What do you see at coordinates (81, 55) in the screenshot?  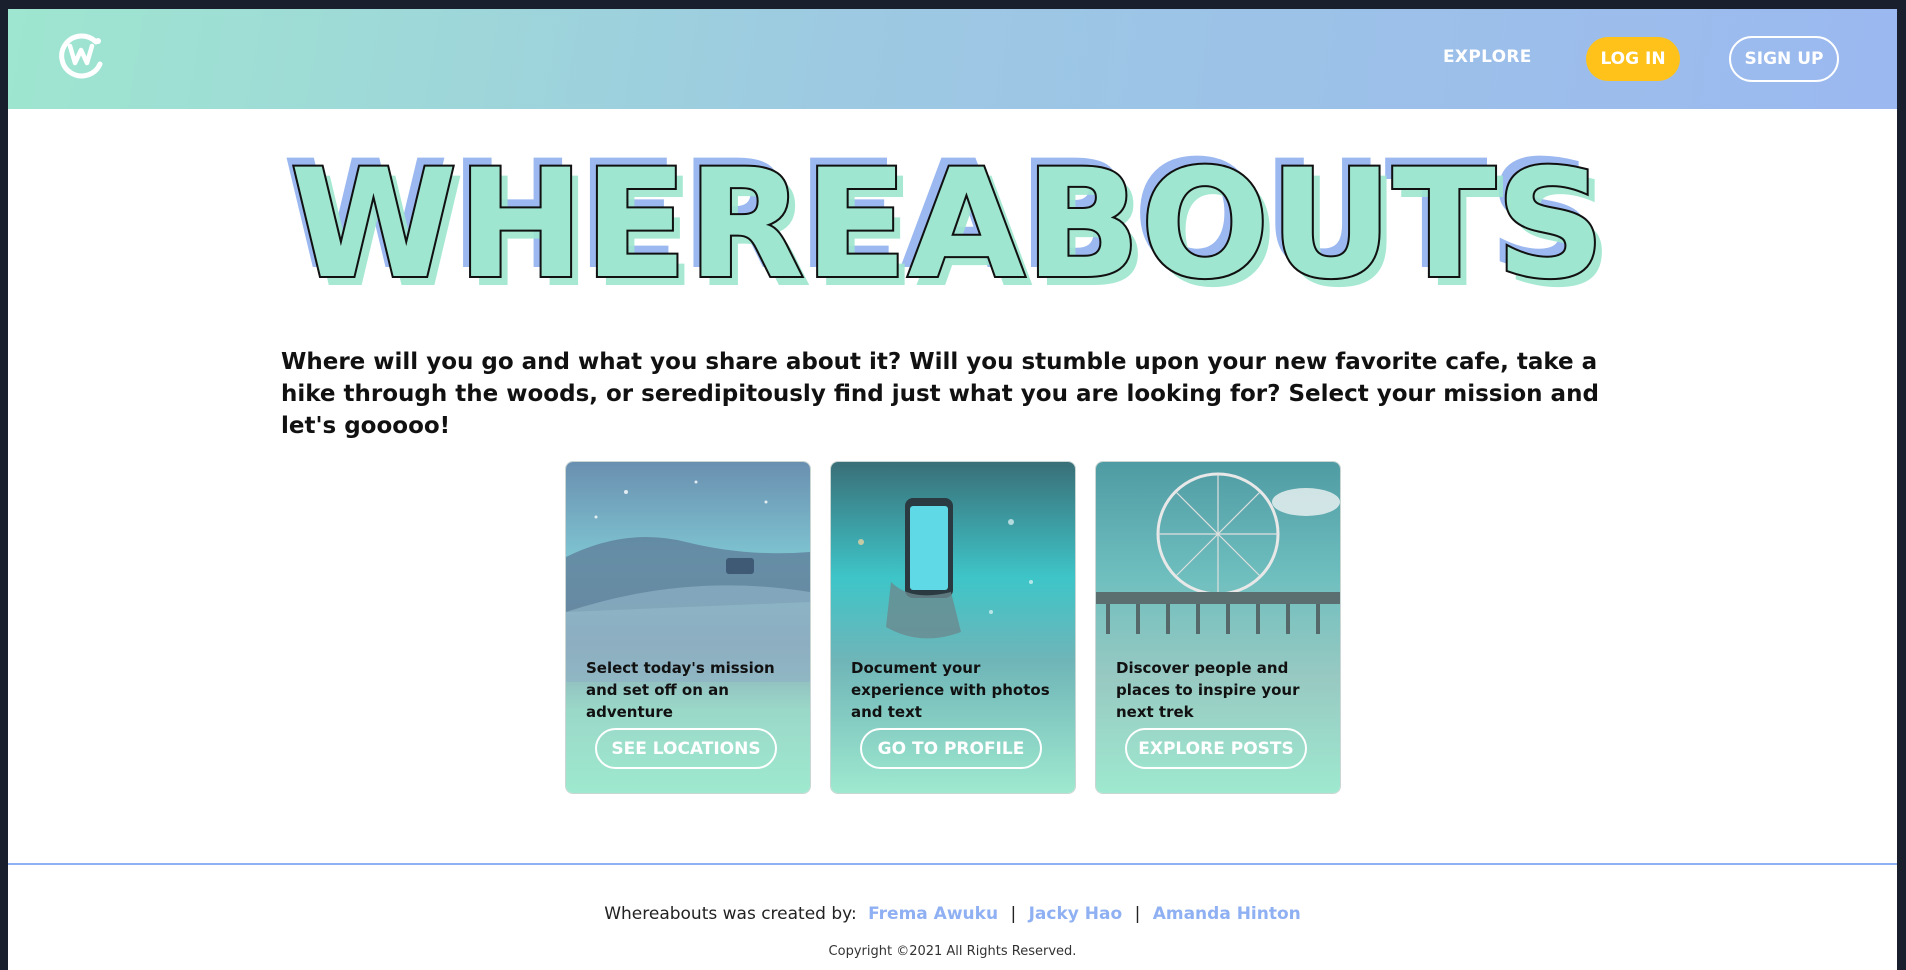 I see `whereabouts-logo-icon` at bounding box center [81, 55].